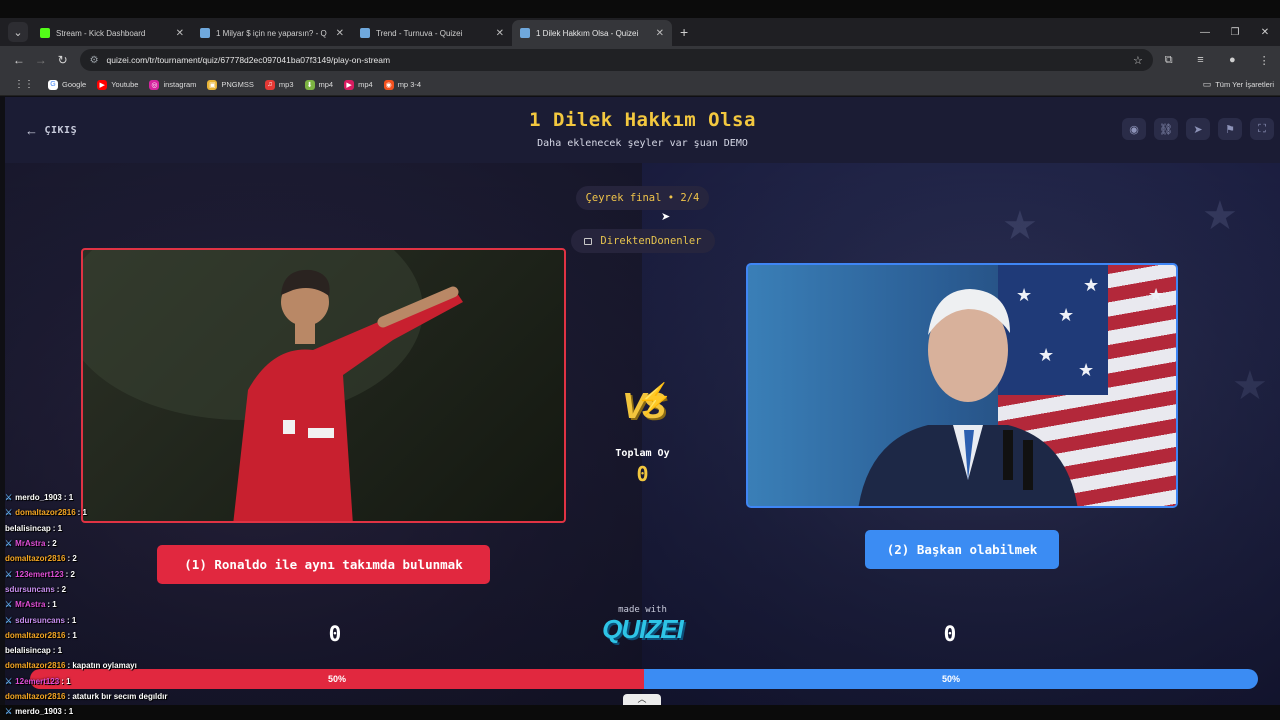 The height and width of the screenshot is (720, 1280). Describe the element at coordinates (100, 711) in the screenshot. I see `chat-message: ⚔ merdo_1903: 1` at that location.